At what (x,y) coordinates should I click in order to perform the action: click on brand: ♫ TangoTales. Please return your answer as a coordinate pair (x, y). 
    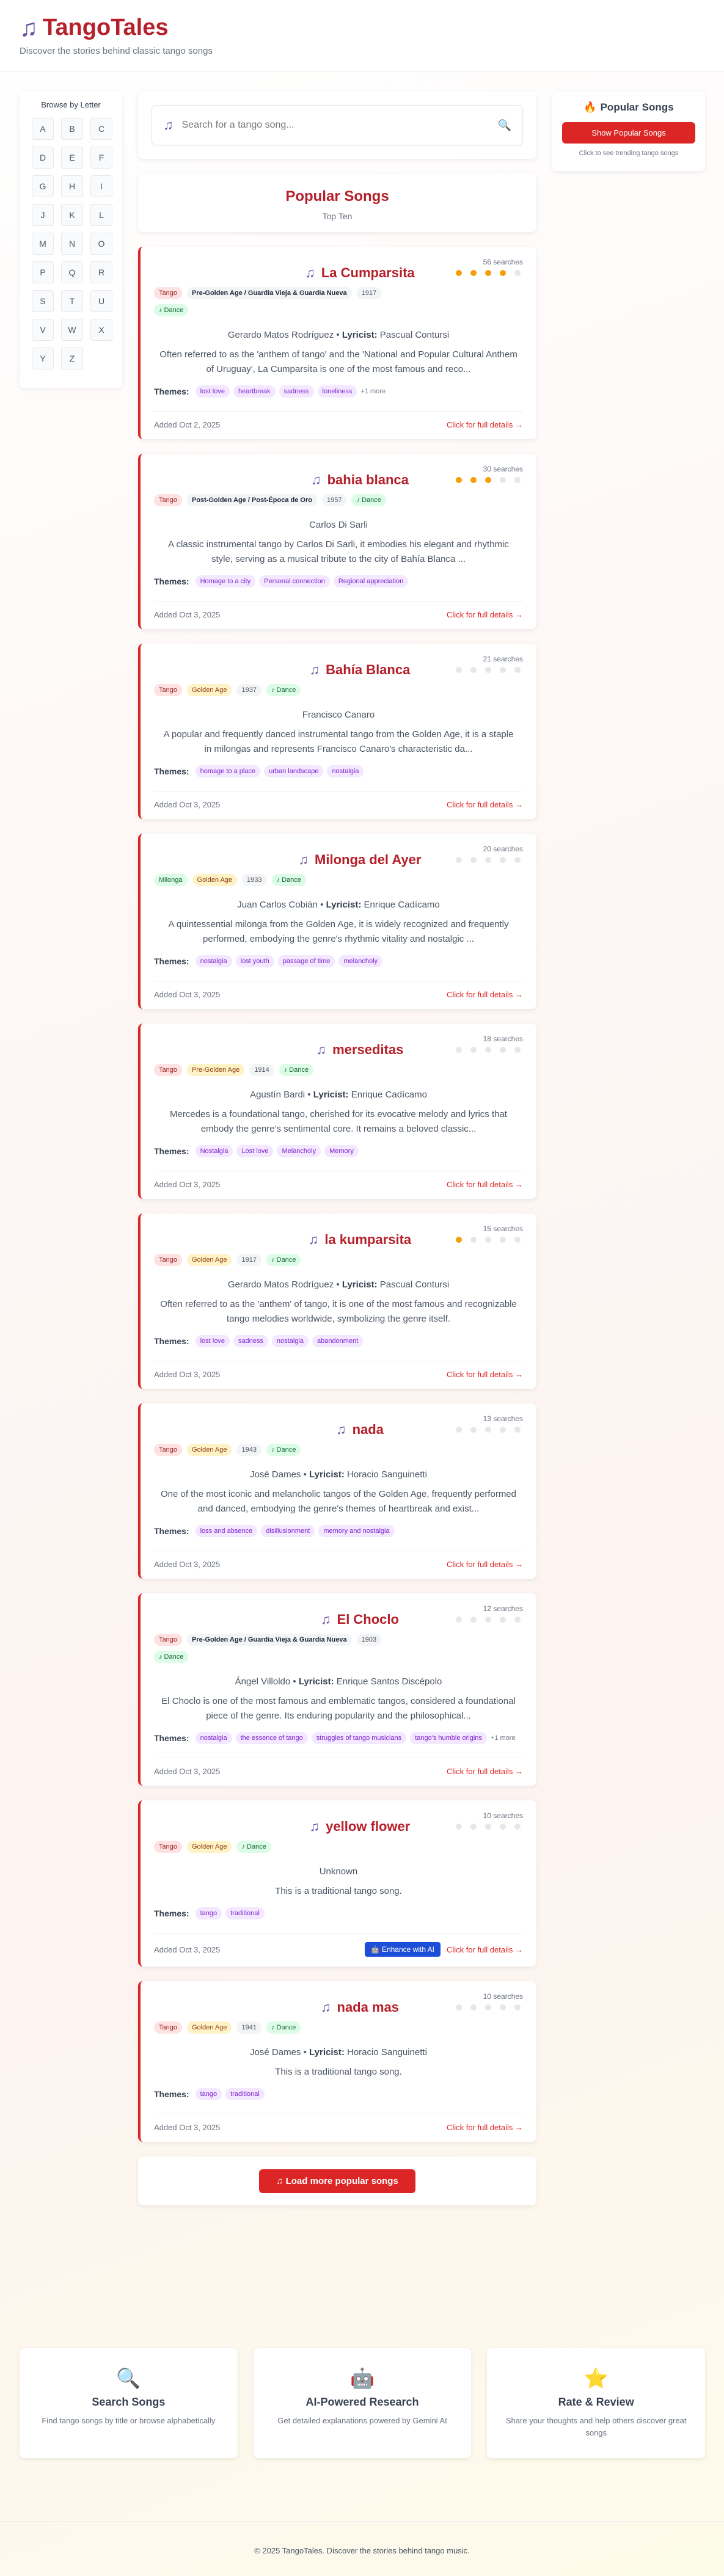
    Looking at the image, I should click on (362, 28).